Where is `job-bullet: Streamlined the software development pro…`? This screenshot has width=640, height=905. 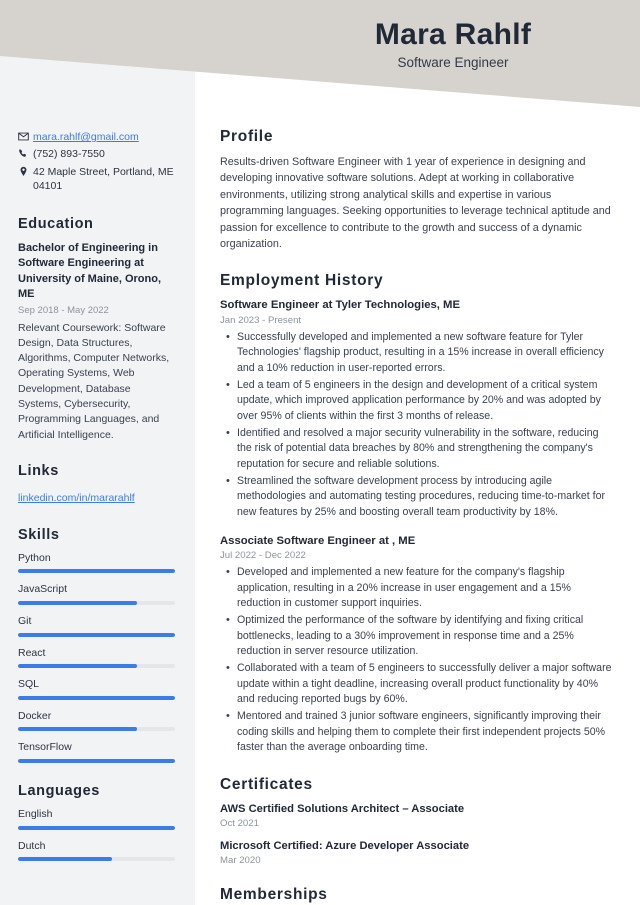
job-bullet: Streamlined the software development pro… is located at coordinates (419, 497).